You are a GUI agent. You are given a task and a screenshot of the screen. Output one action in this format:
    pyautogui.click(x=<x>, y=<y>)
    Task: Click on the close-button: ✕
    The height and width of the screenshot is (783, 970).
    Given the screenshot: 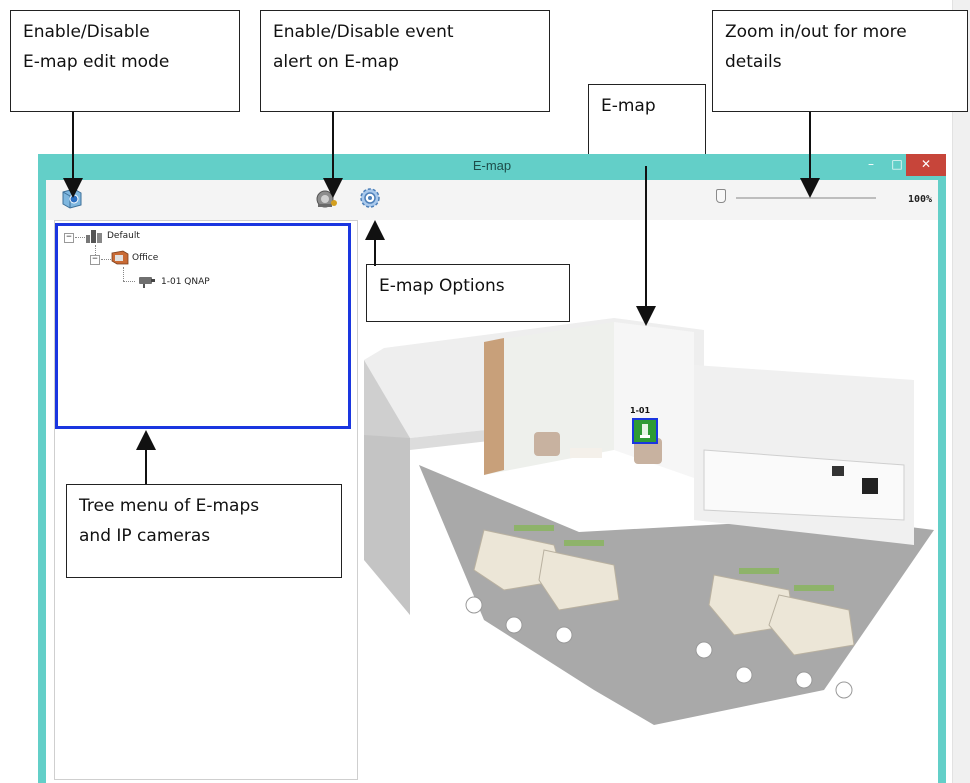 What is the action you would take?
    pyautogui.click(x=926, y=165)
    